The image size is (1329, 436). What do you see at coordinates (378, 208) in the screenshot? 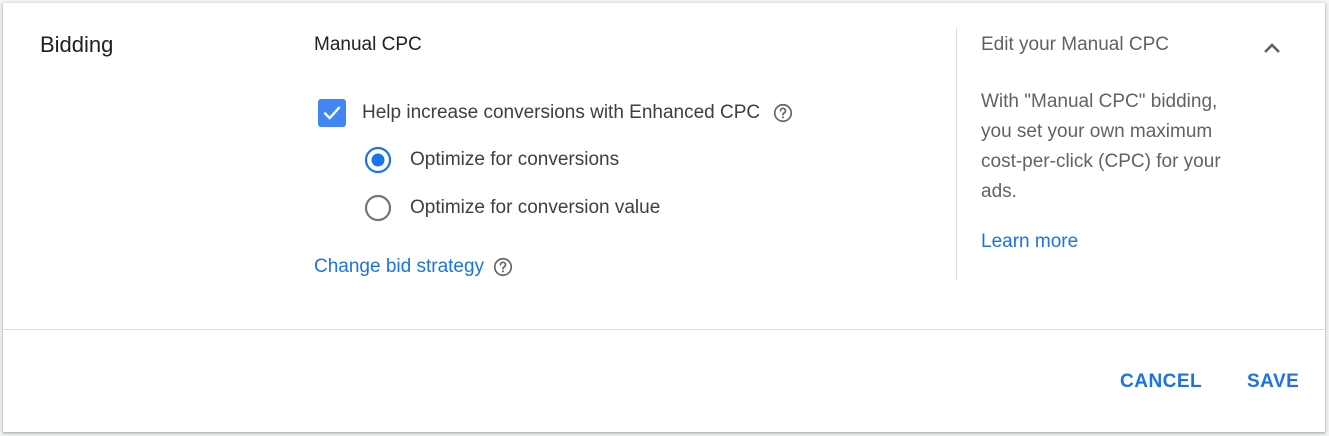
I see `radio-unselected-icon` at bounding box center [378, 208].